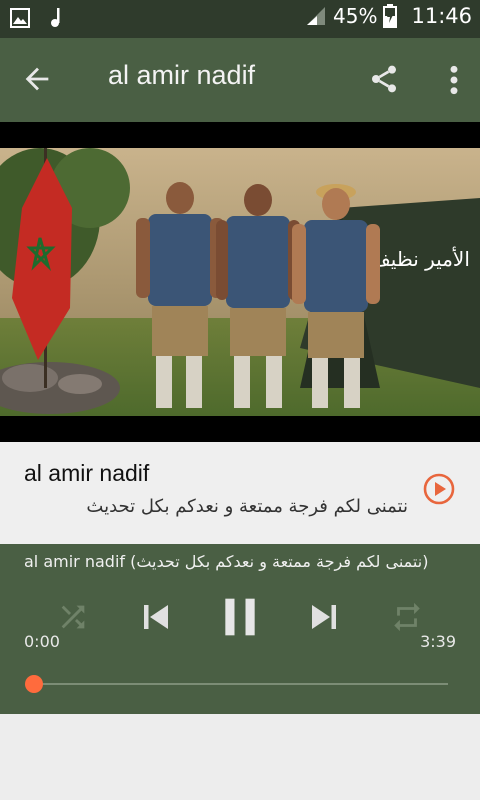 The image size is (480, 800). I want to click on elapsed-time: 0:00, so click(42, 641).